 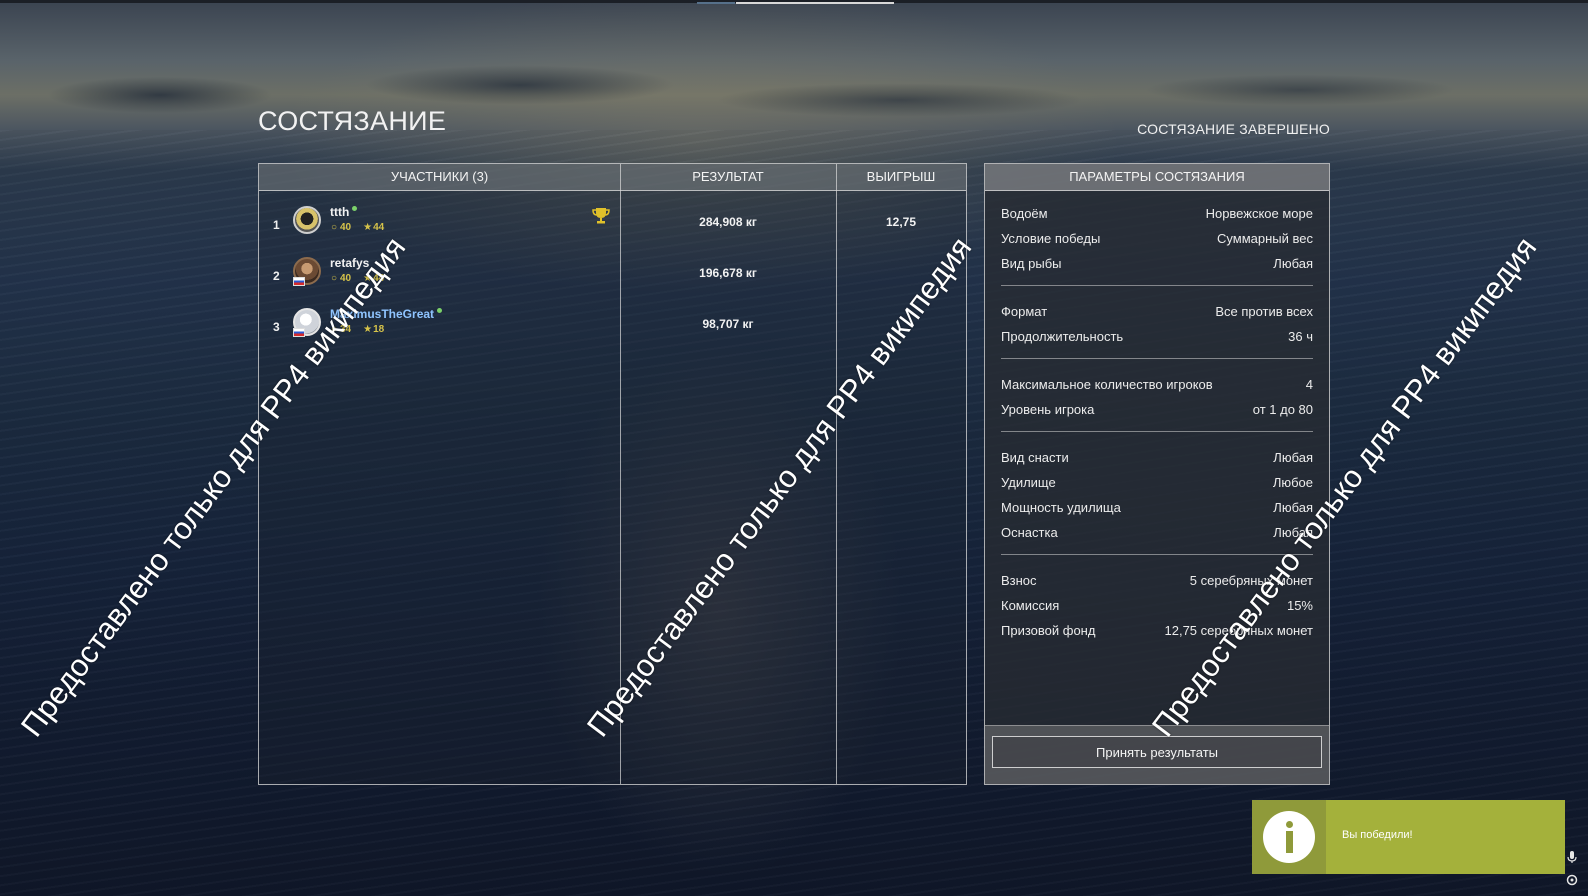 I want to click on top-indicator, so click(x=815, y=3).